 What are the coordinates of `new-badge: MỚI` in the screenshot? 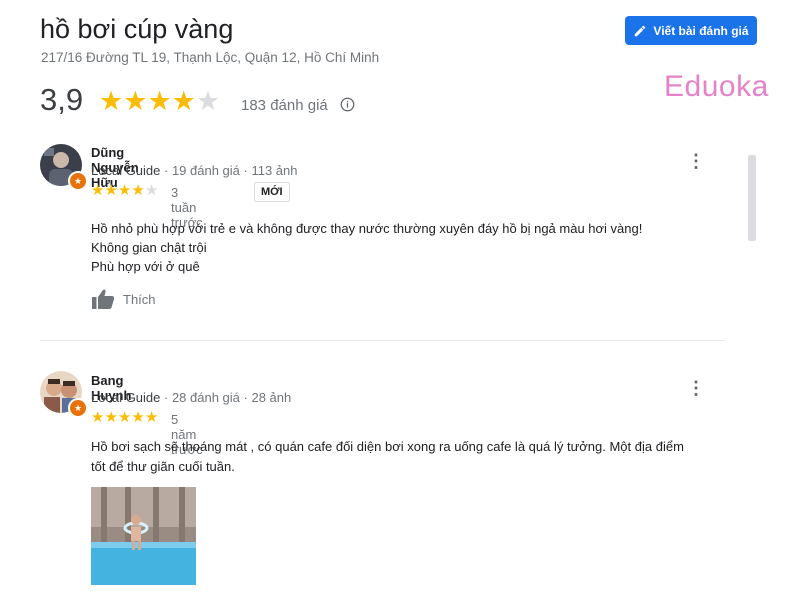 It's located at (272, 192).